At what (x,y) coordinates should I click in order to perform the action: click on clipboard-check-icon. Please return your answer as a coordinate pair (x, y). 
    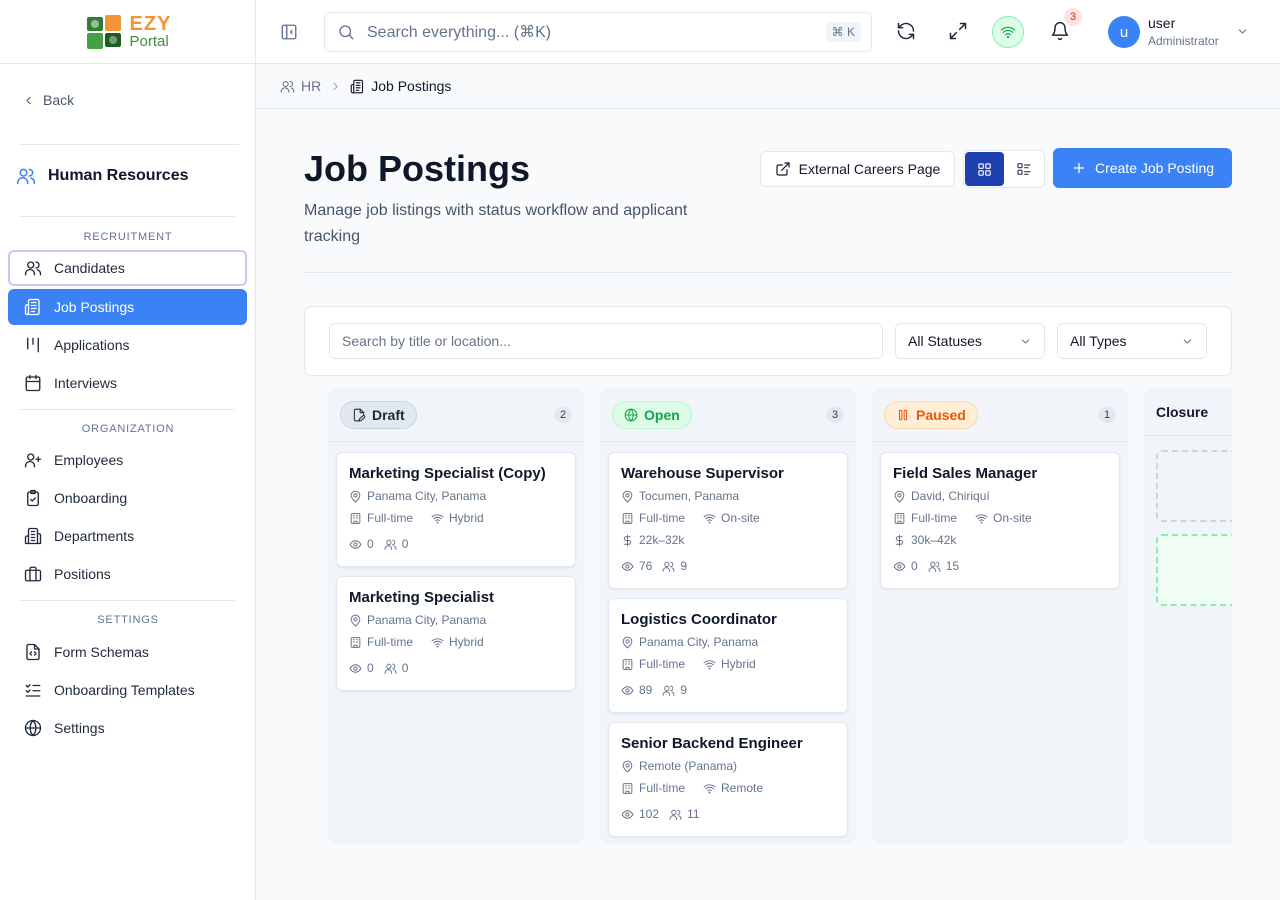
    Looking at the image, I should click on (33, 498).